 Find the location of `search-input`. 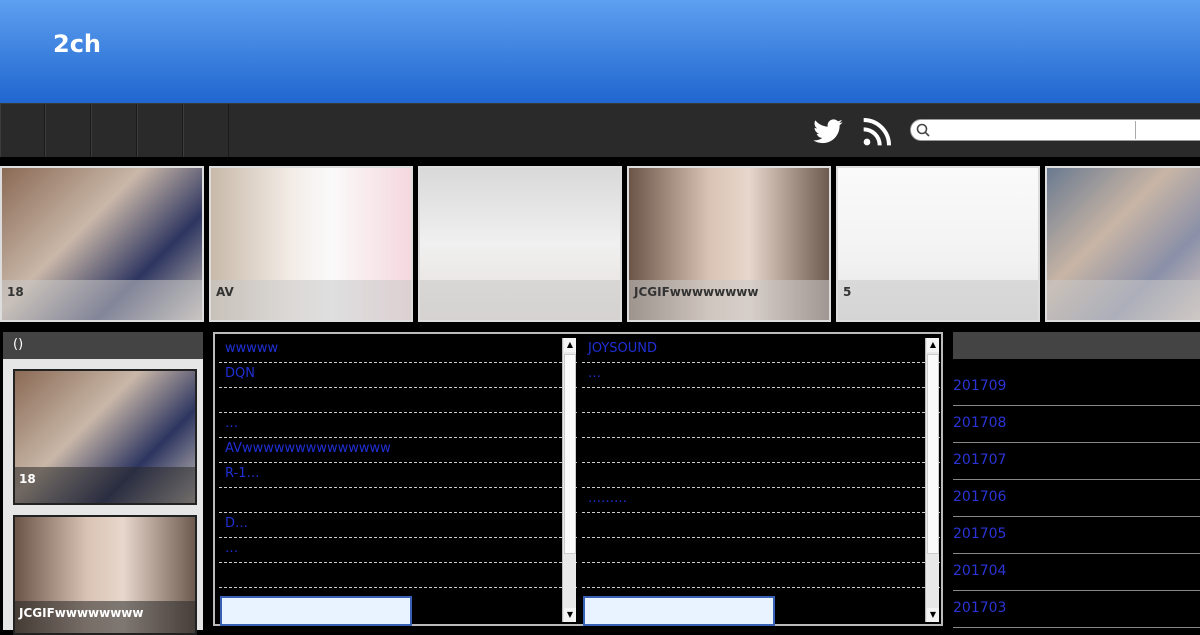

search-input is located at coordinates (1033, 130).